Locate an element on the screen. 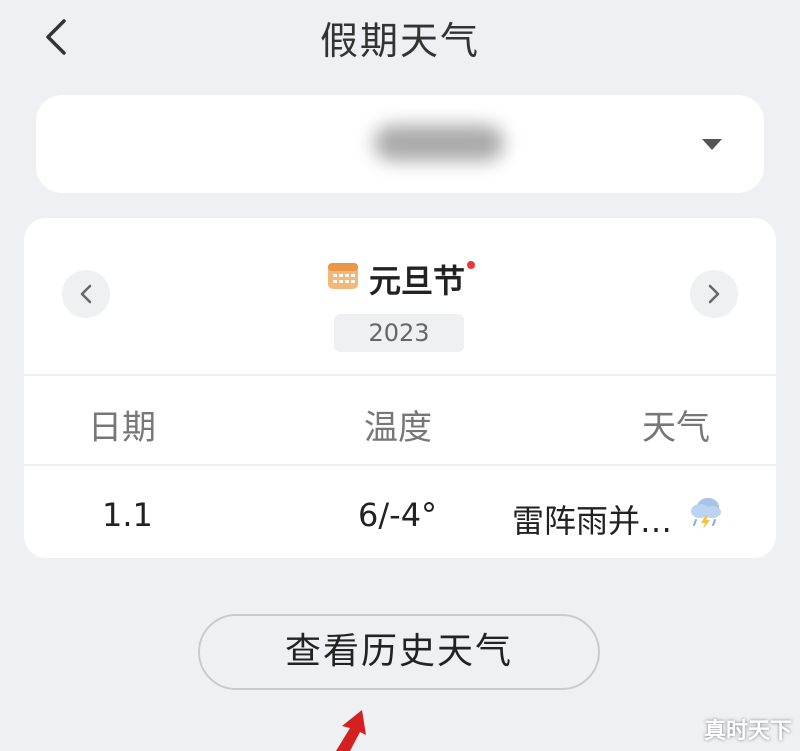 This screenshot has height=751, width=800. city-name-blurred is located at coordinates (439, 143).